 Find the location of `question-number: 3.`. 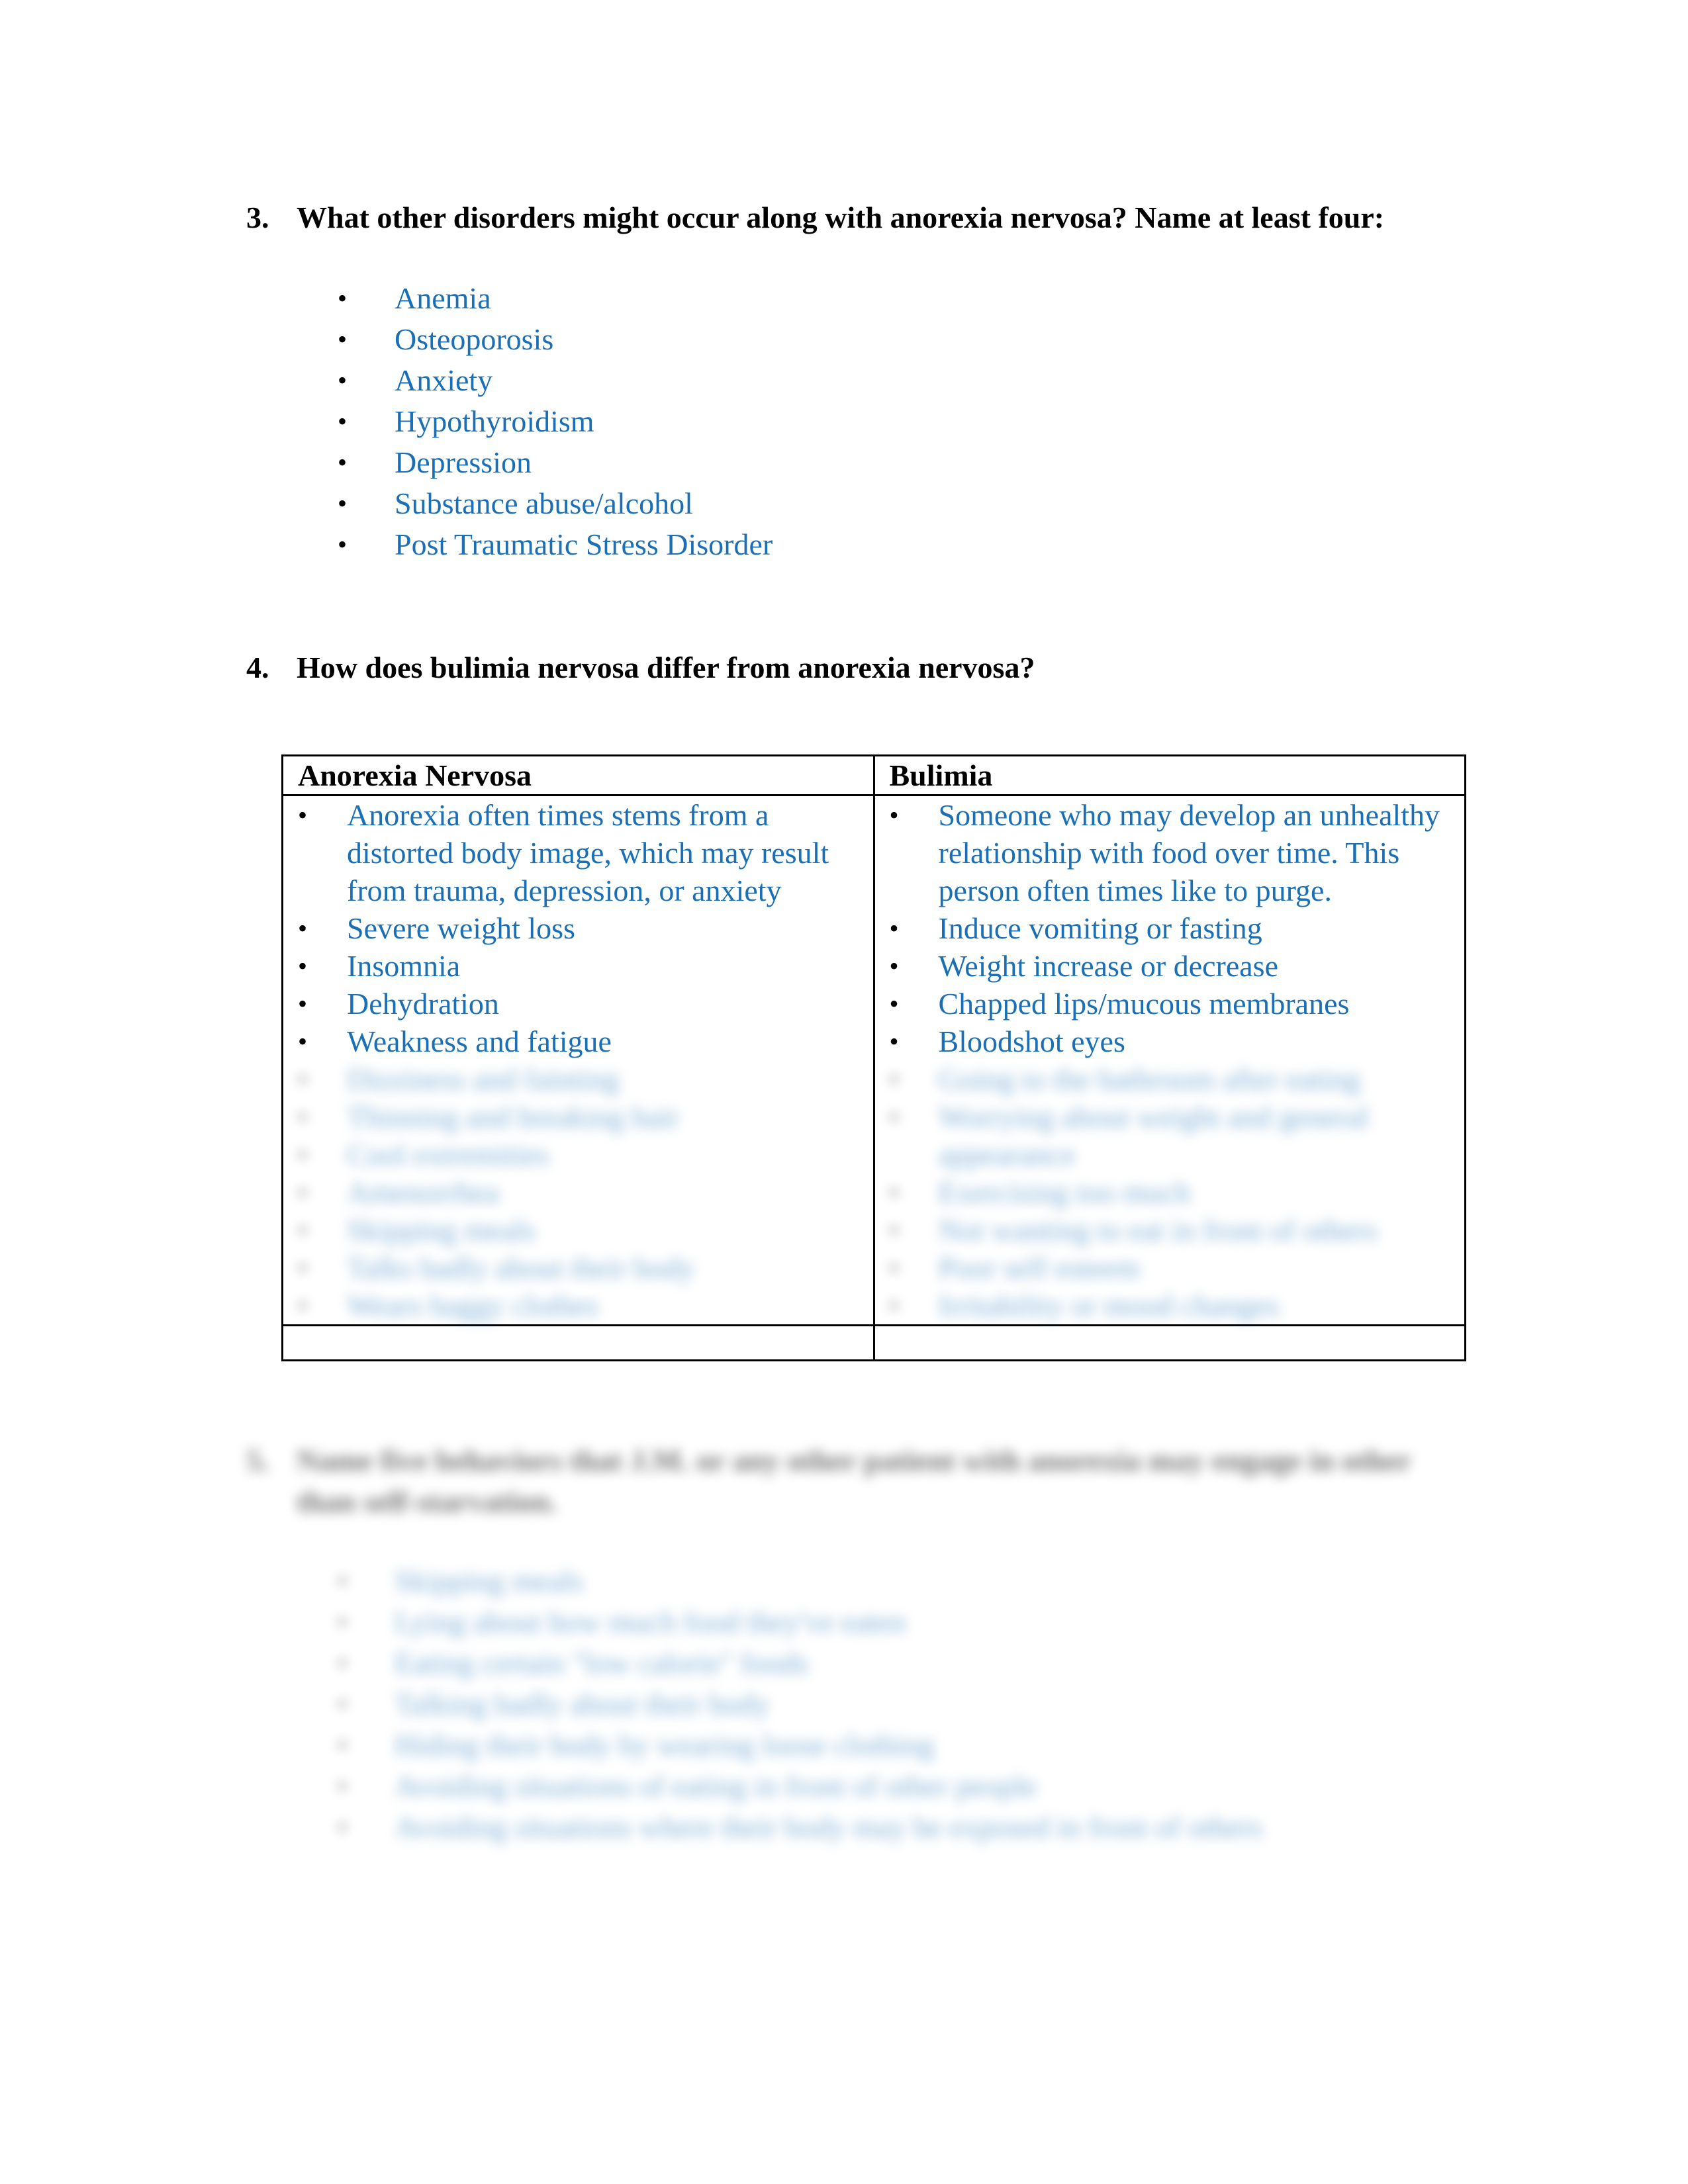

question-number: 3. is located at coordinates (257, 218).